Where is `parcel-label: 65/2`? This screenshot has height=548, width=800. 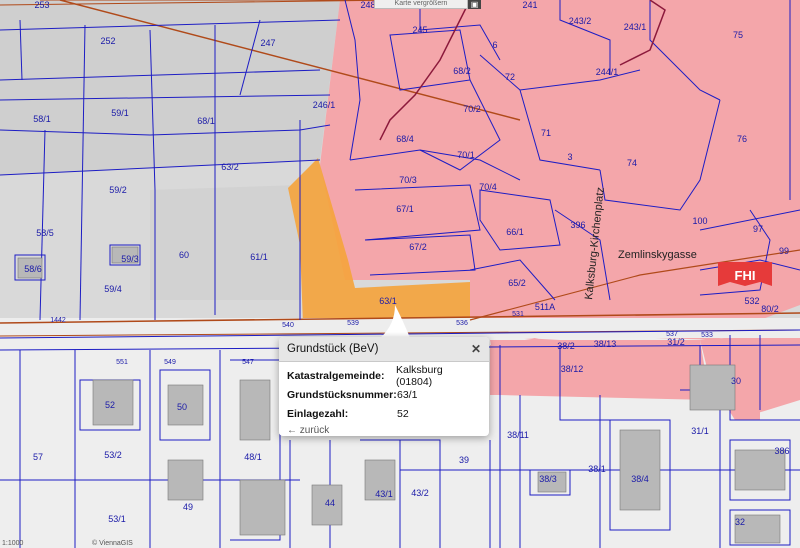
parcel-label: 65/2 is located at coordinates (517, 283).